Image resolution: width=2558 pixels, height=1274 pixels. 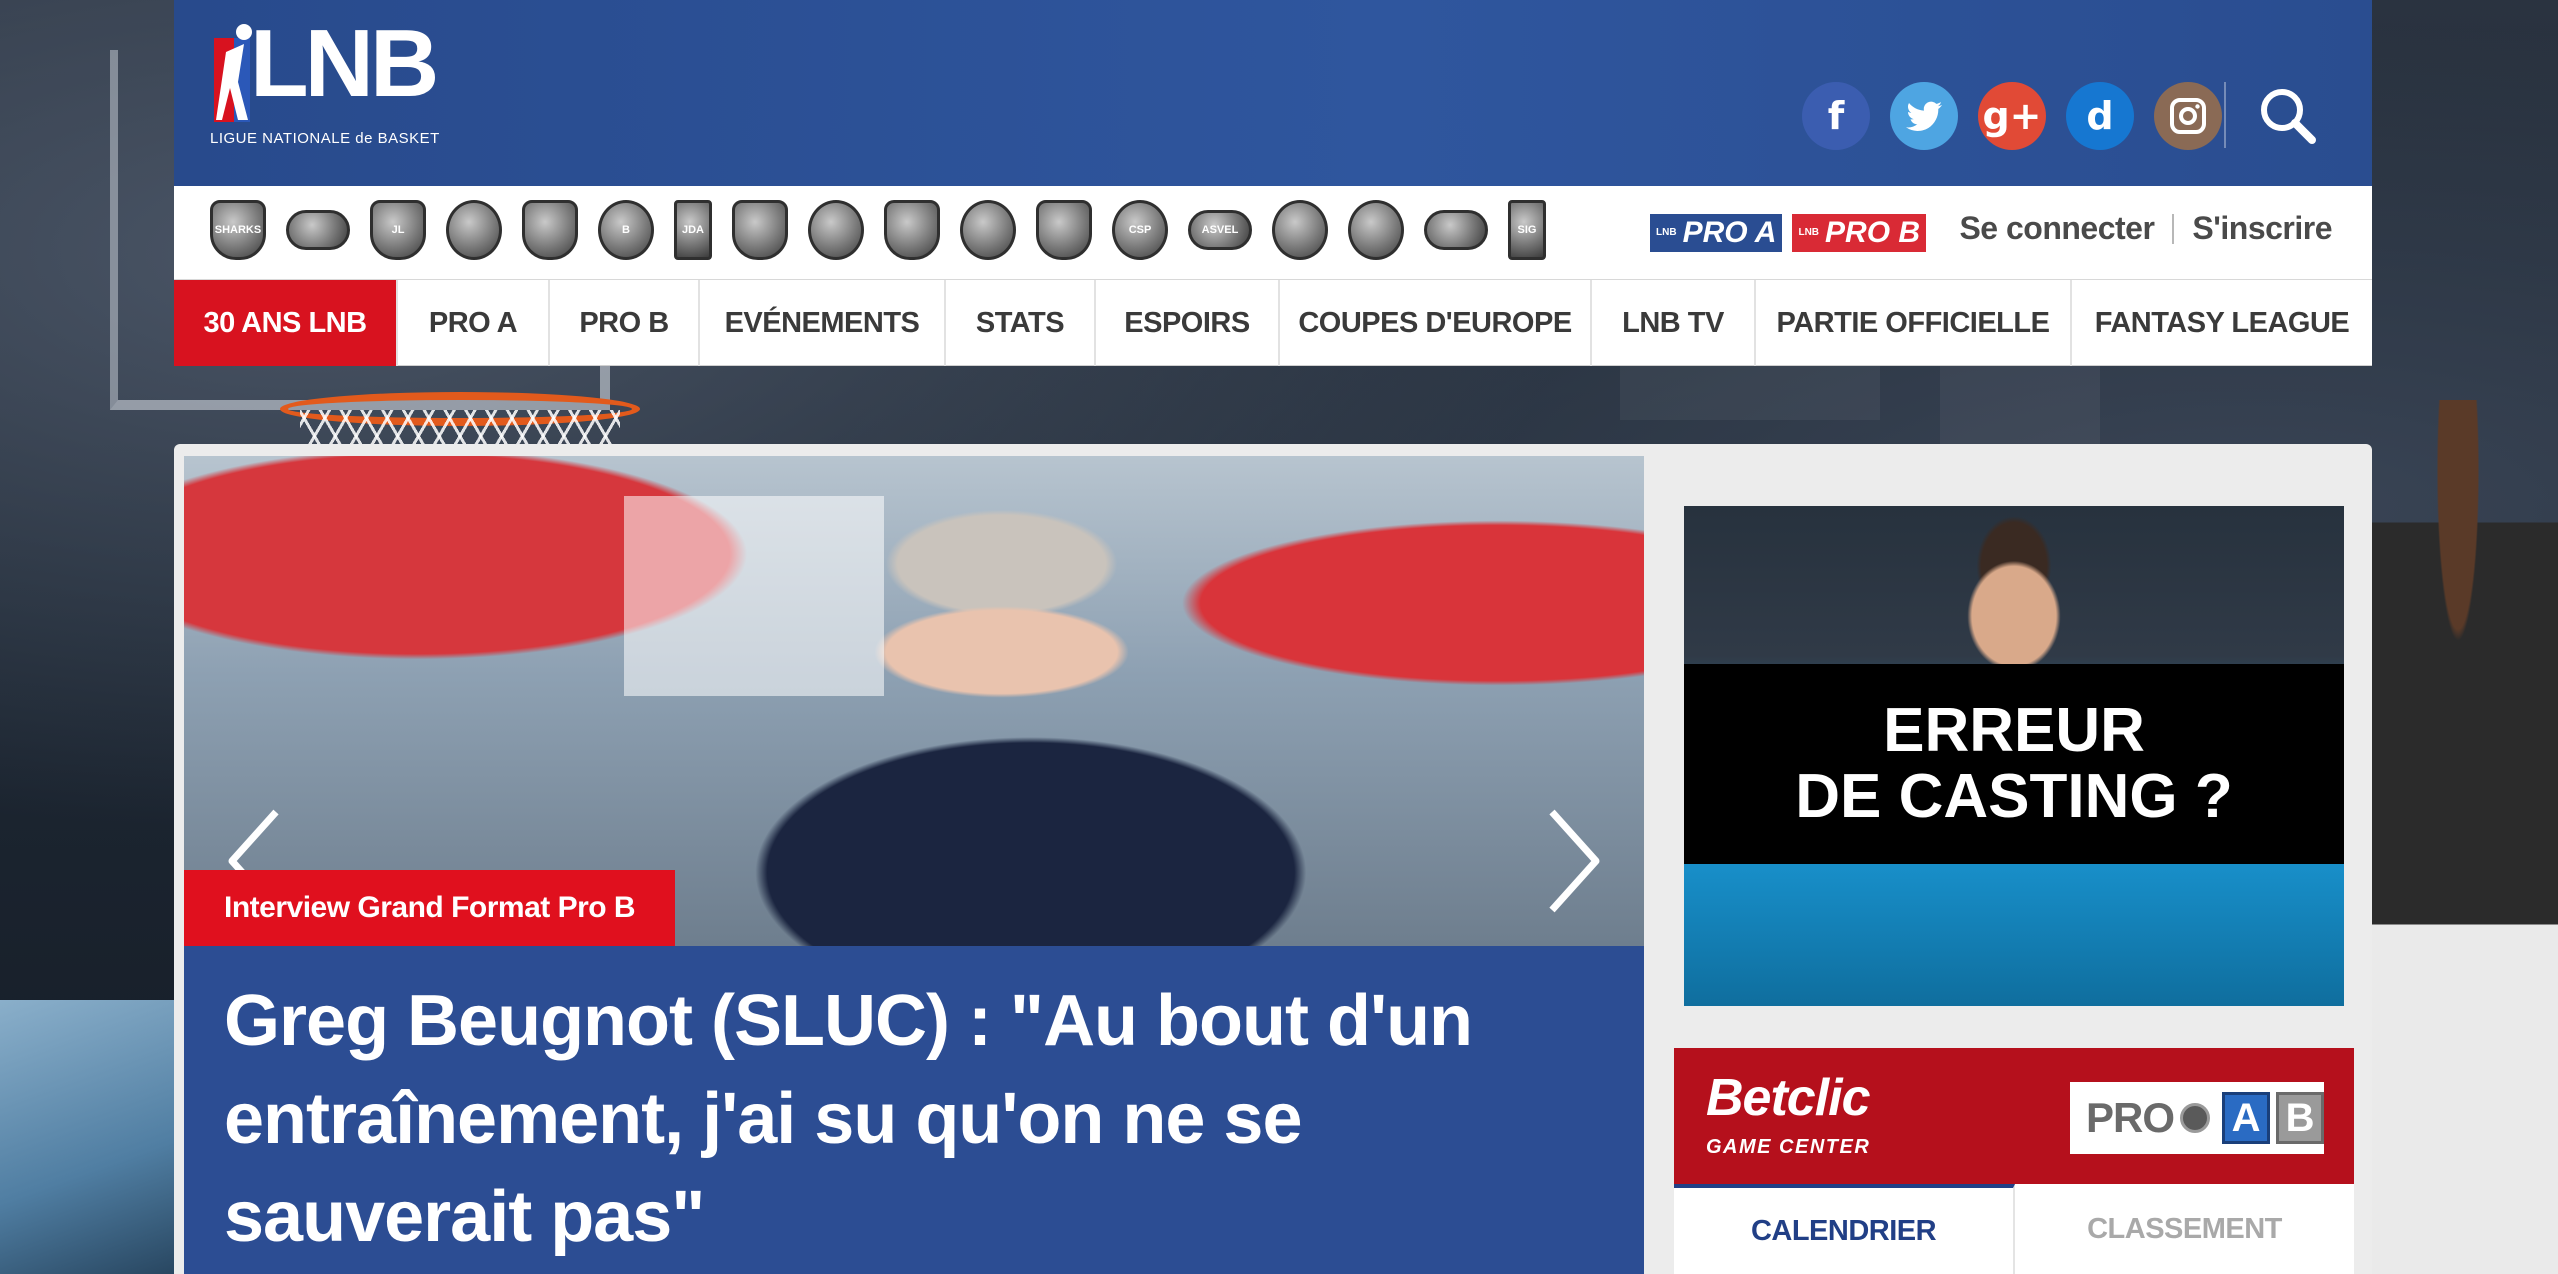 I want to click on lnb-logo: LNB LIGUE NATIONALE de BASKET, so click(x=328, y=83).